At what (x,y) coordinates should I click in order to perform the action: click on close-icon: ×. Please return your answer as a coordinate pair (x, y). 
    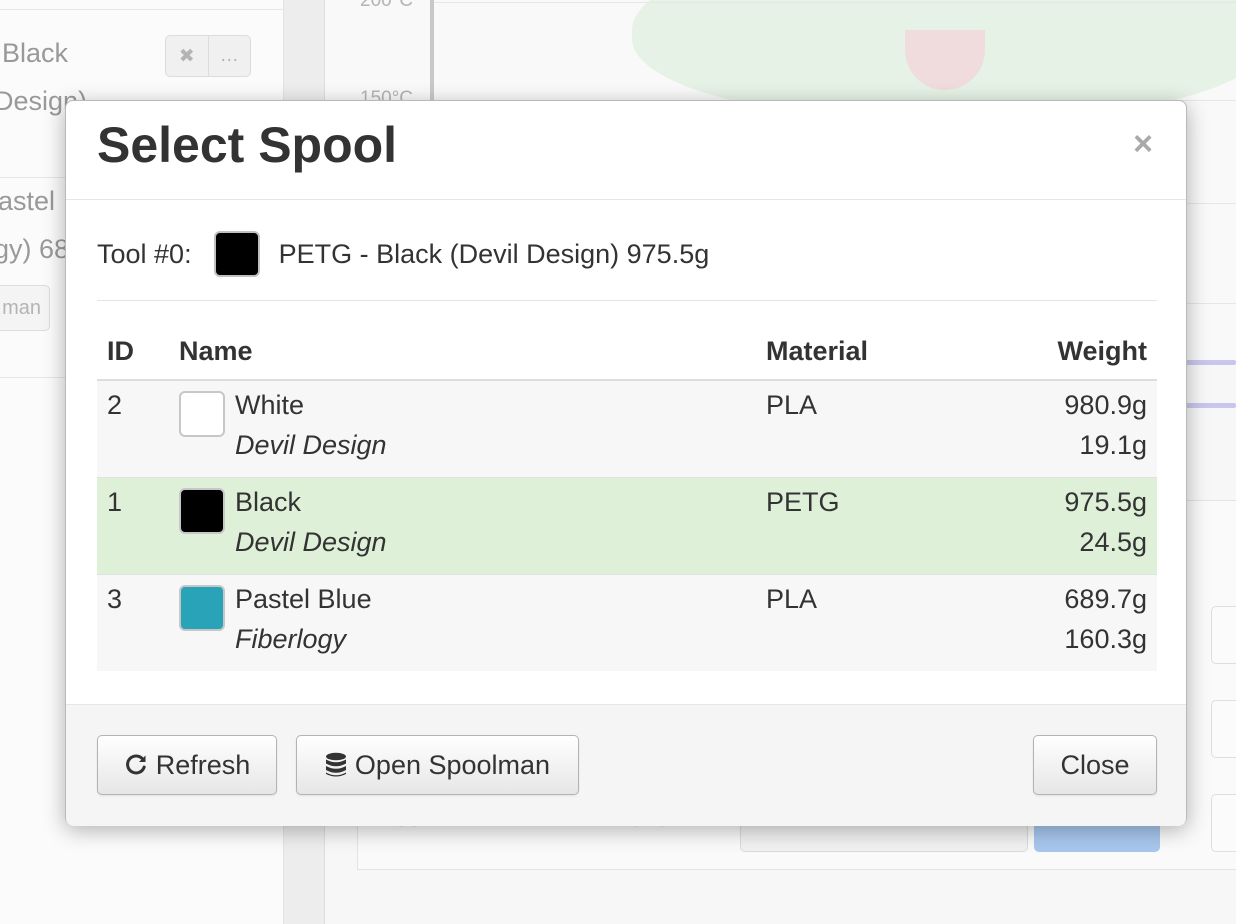
    Looking at the image, I should click on (1143, 144).